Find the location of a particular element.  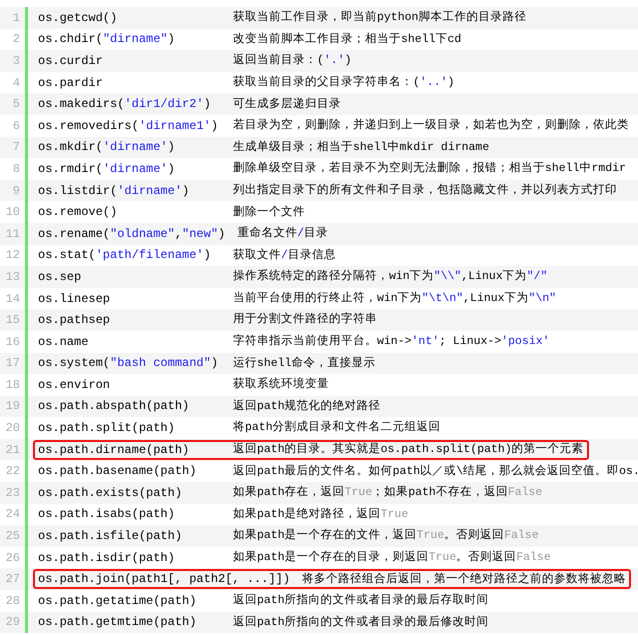

description: 运行shell命令，直接显示 is located at coordinates (304, 364).